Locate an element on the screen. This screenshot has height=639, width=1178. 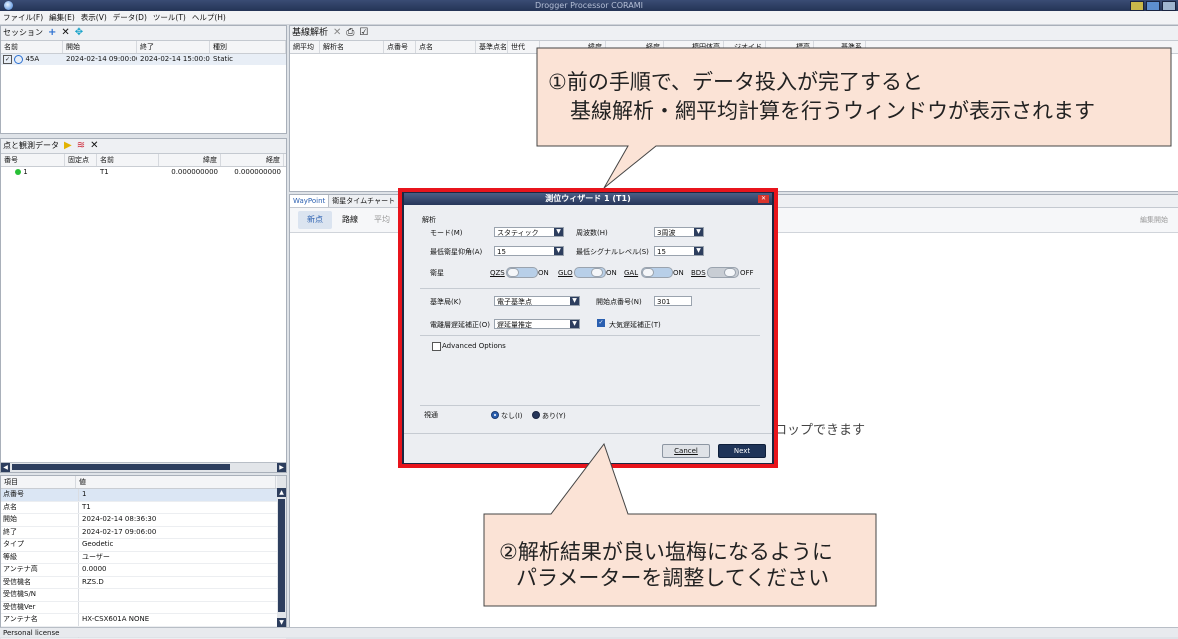
property-row: 受信機Ver is located at coordinates (143, 608).